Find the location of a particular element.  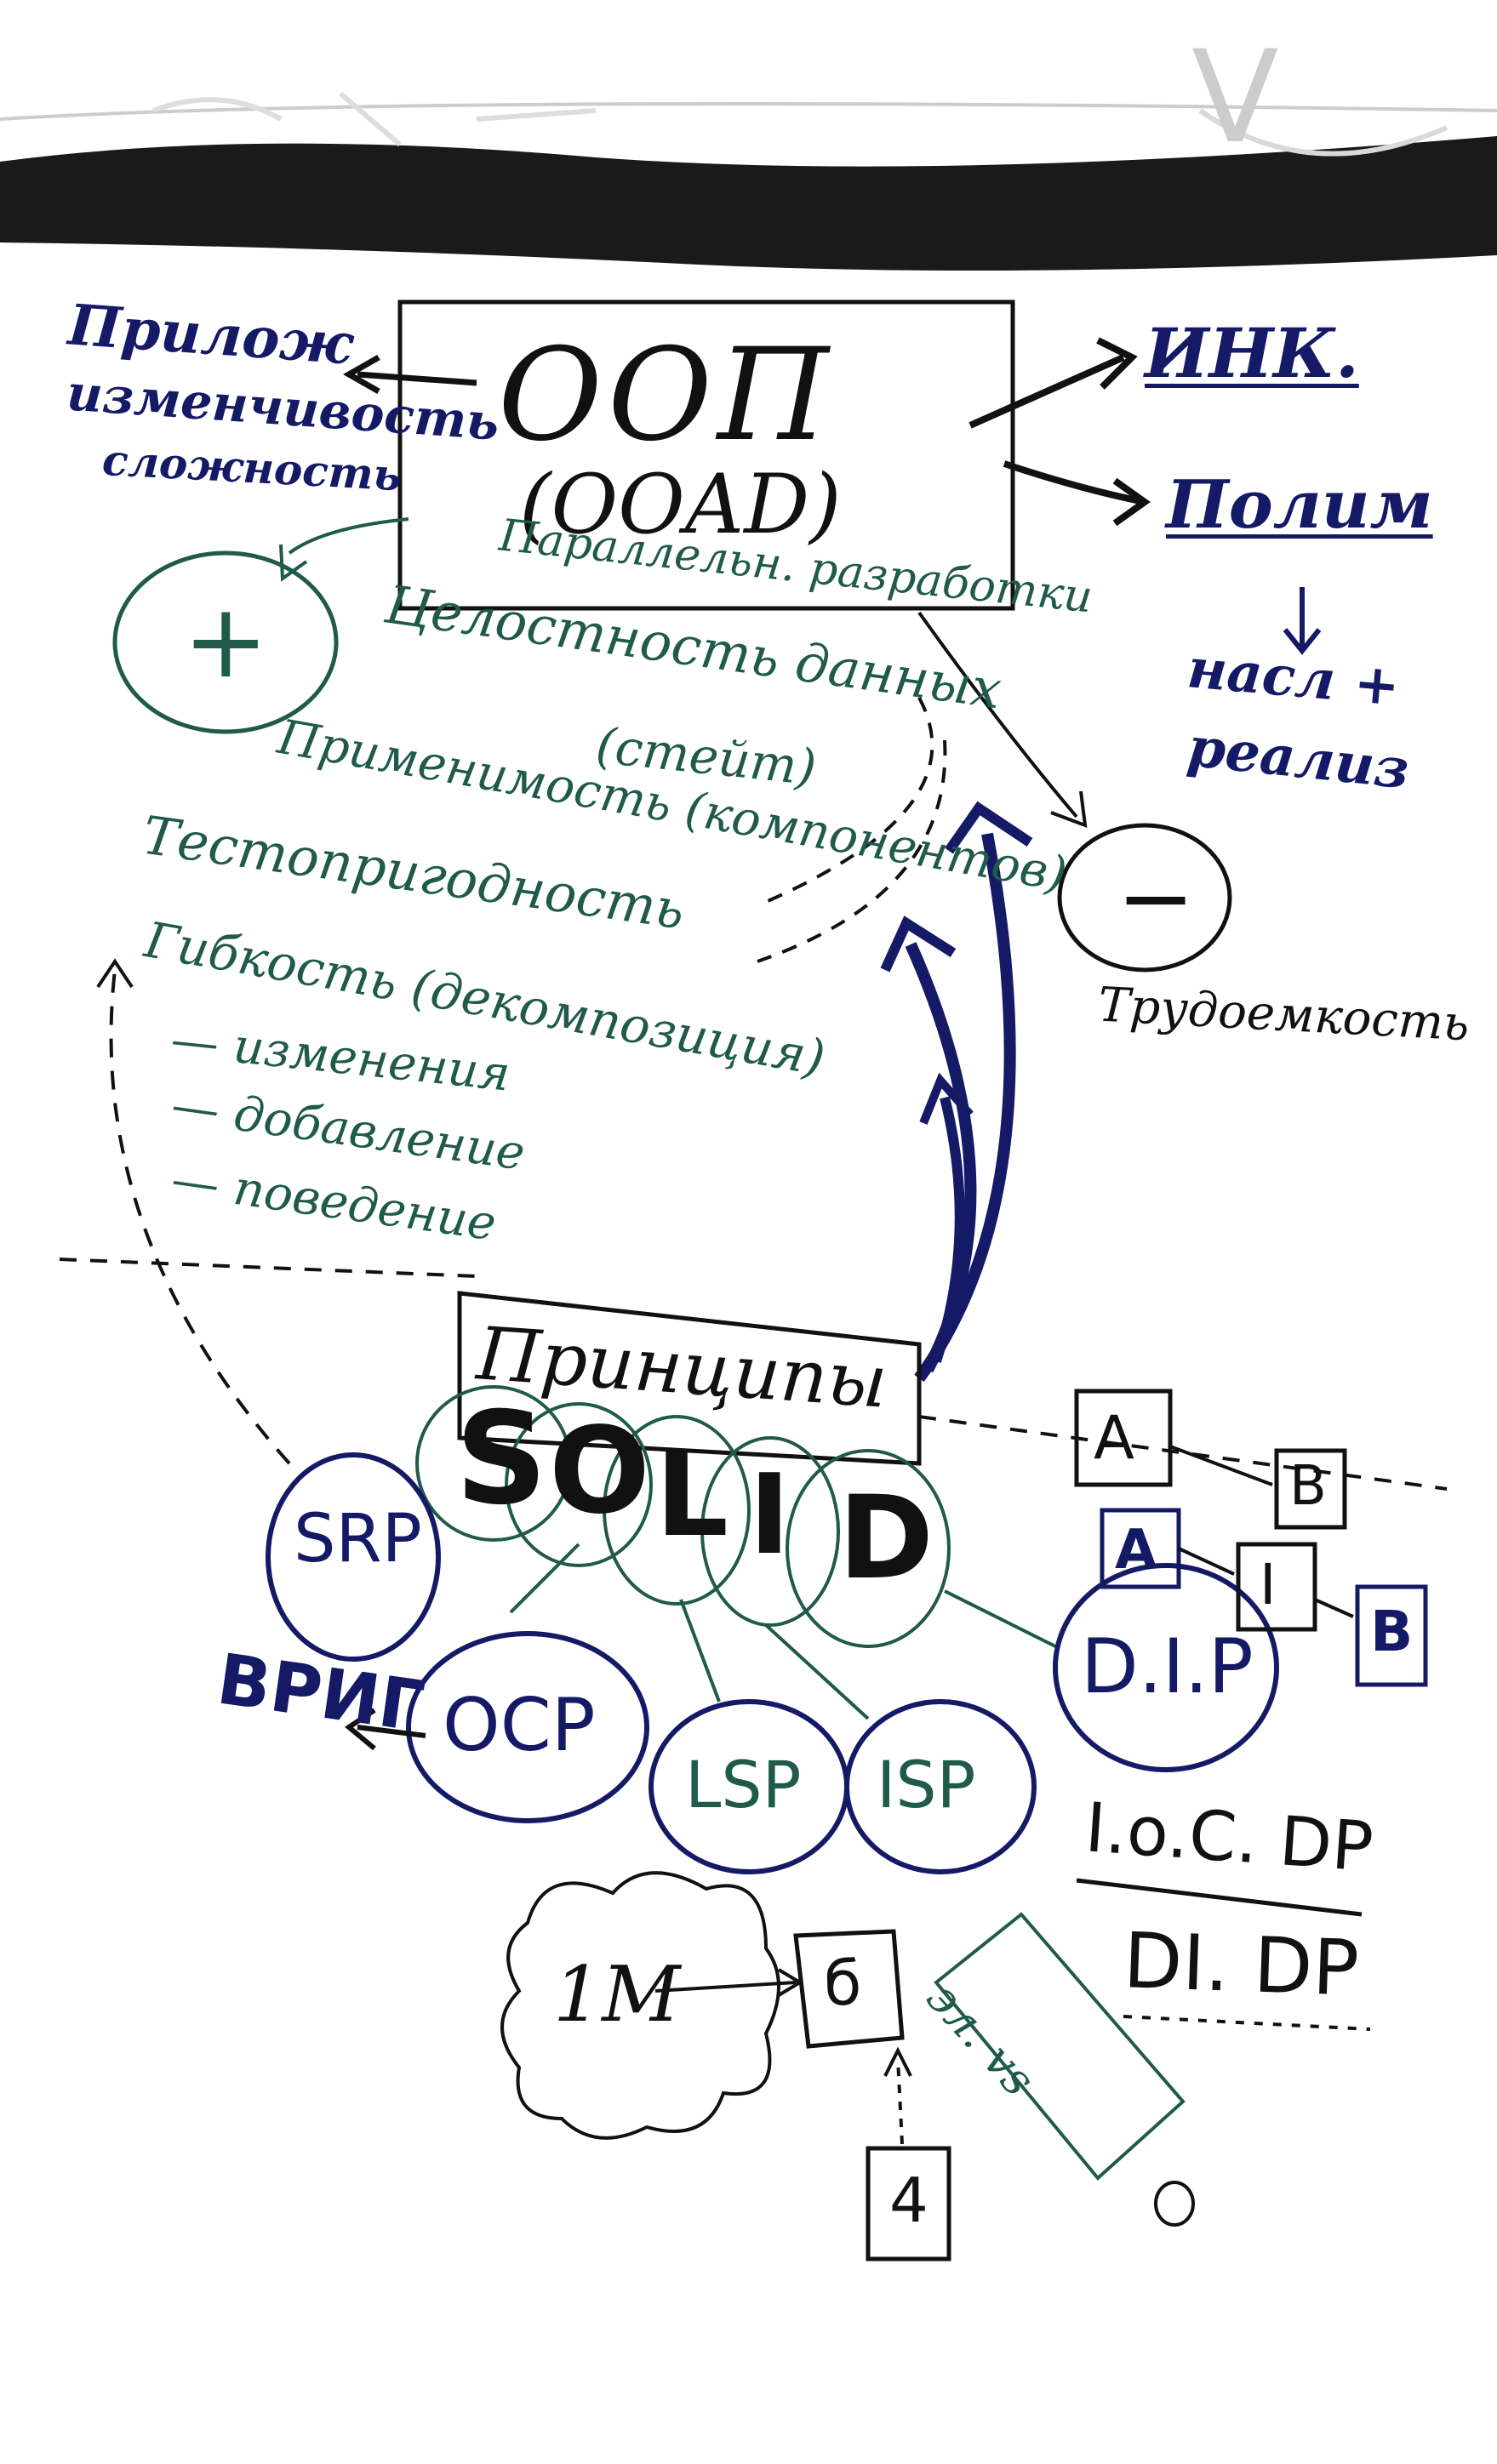

isp-label: ISP is located at coordinates (927, 1784).